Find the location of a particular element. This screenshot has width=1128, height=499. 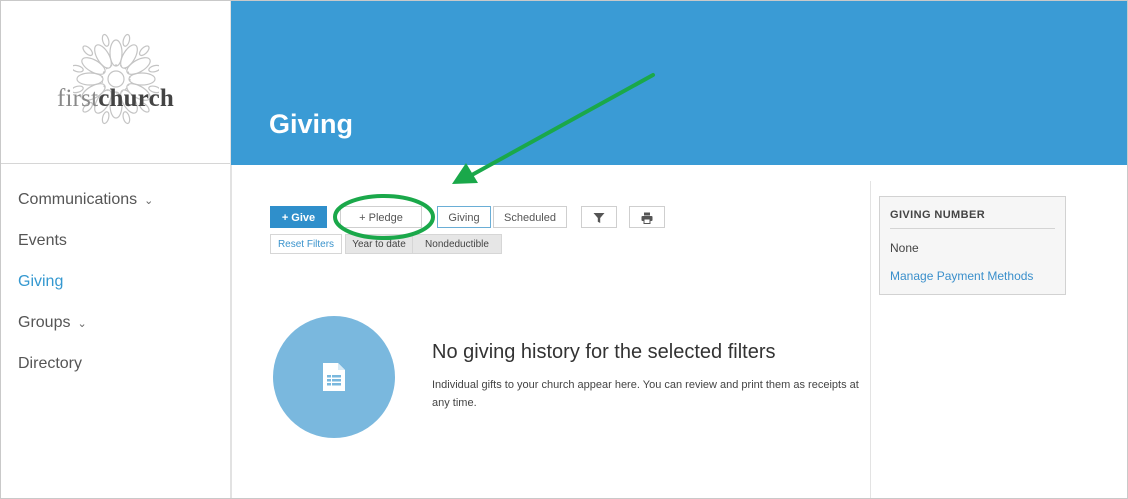

filter-icon is located at coordinates (599, 218).